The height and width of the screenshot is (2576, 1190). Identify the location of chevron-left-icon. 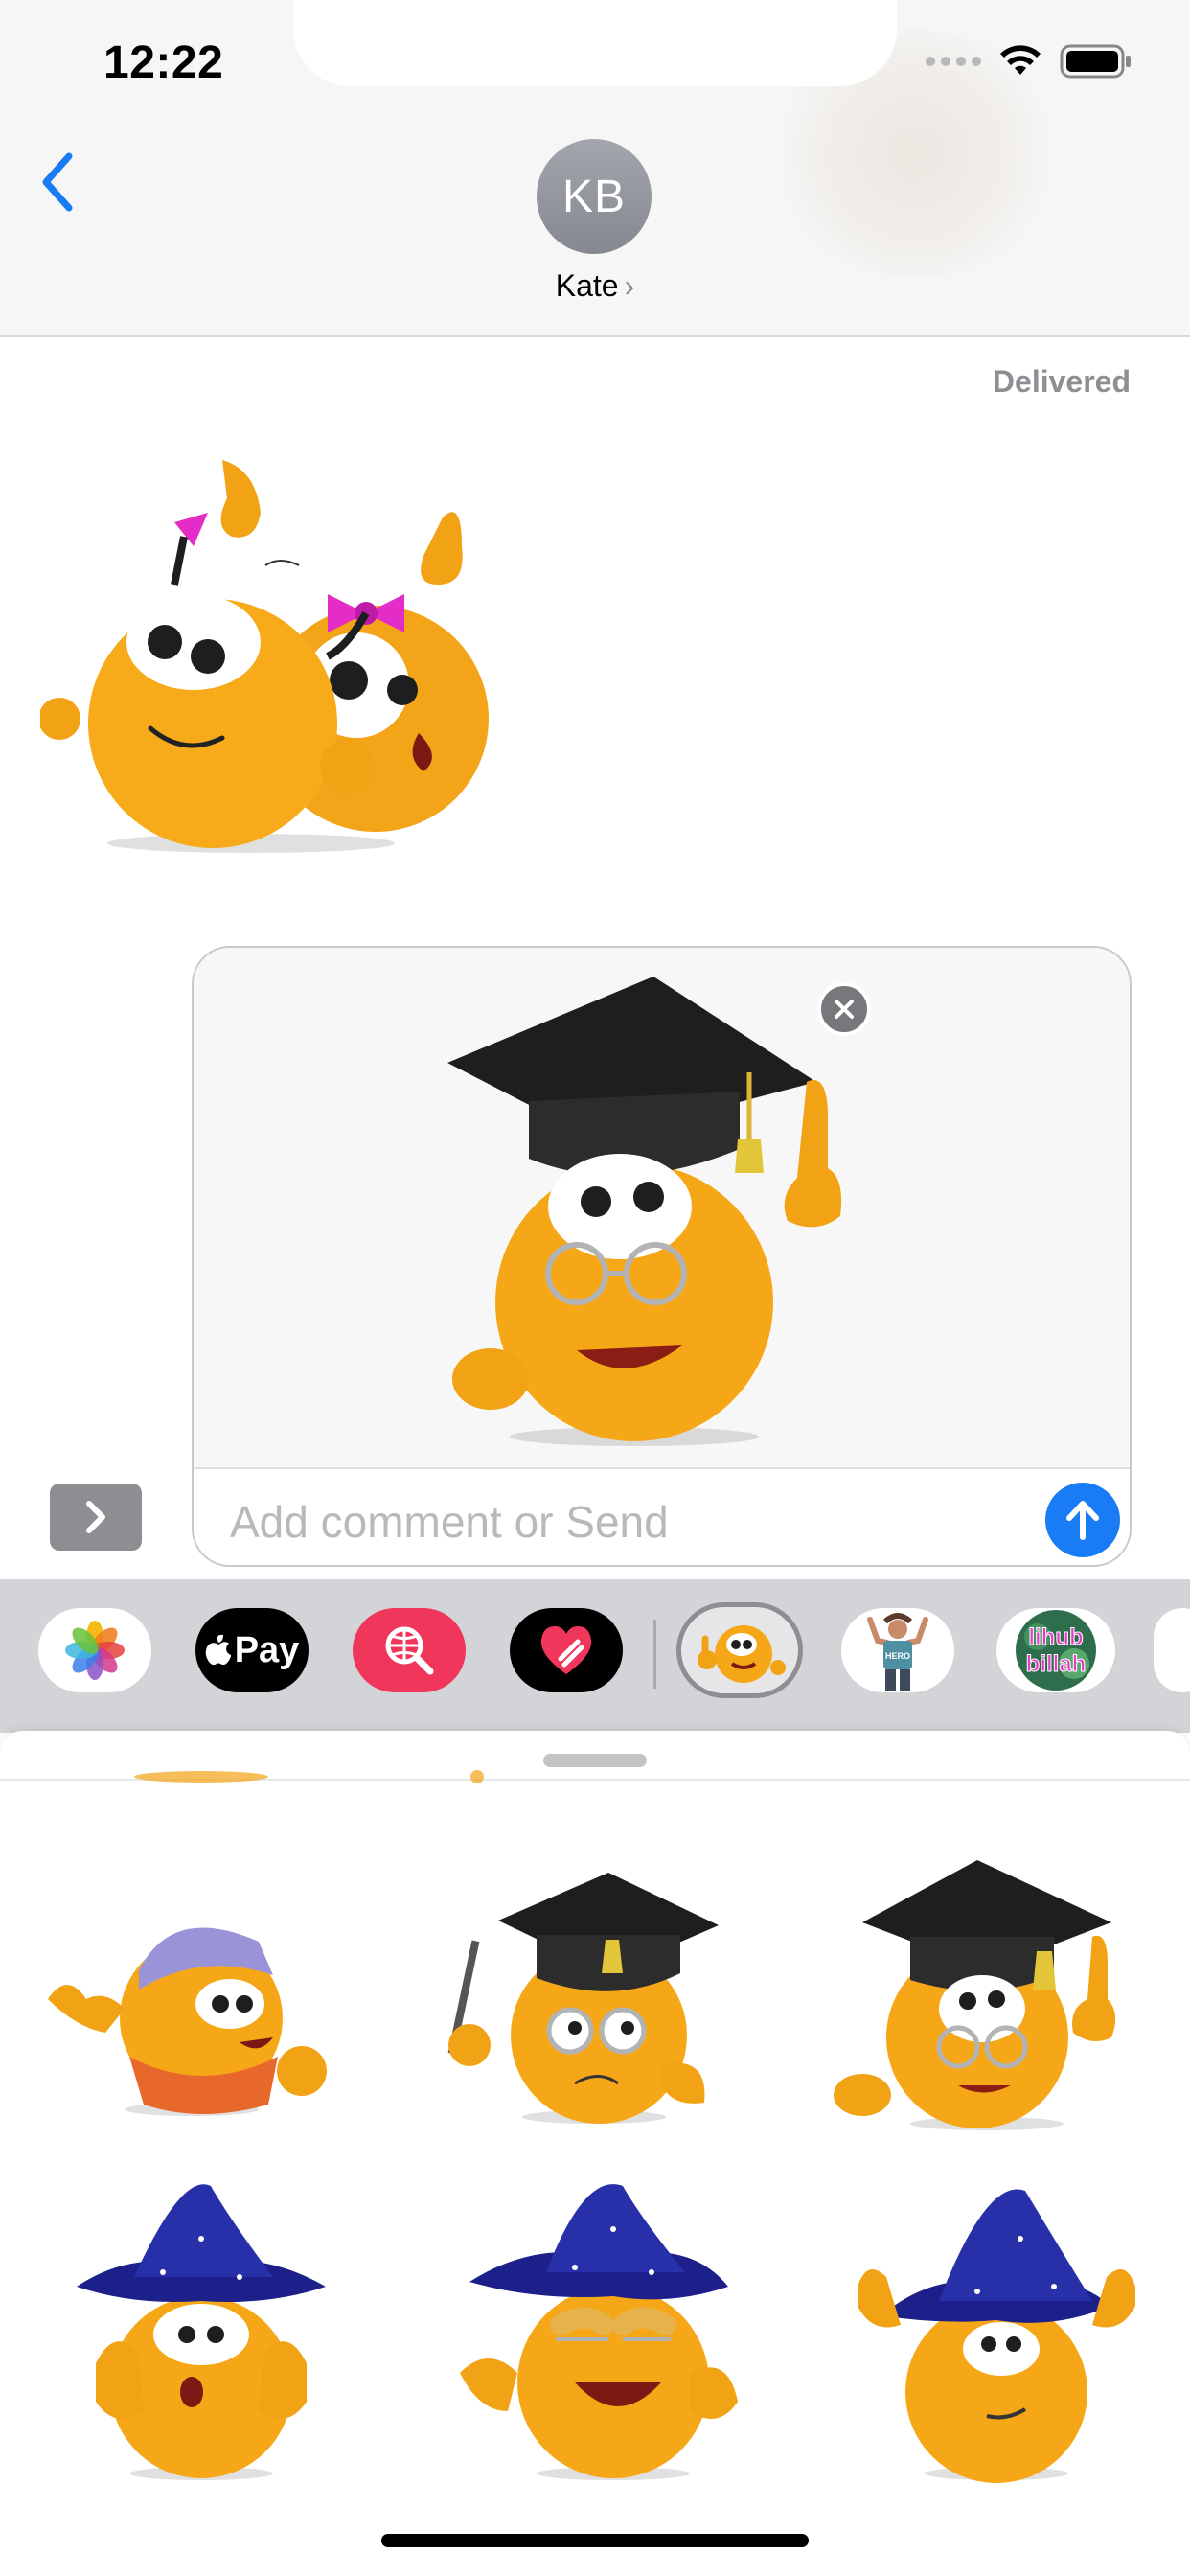
(58, 182).